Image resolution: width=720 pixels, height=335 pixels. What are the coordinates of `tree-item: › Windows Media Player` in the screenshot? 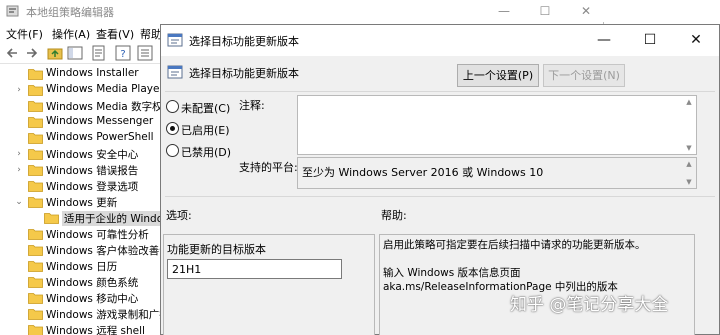 It's located at (82, 90).